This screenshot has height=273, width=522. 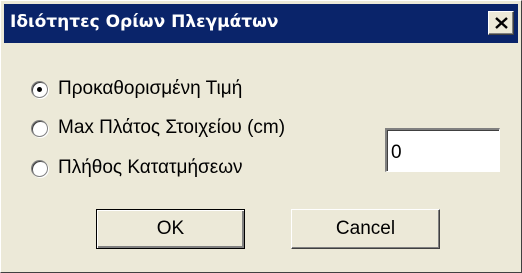 I want to click on title-bar: Ιδιότητες Ορίων Πλεγμάτων, so click(x=261, y=23).